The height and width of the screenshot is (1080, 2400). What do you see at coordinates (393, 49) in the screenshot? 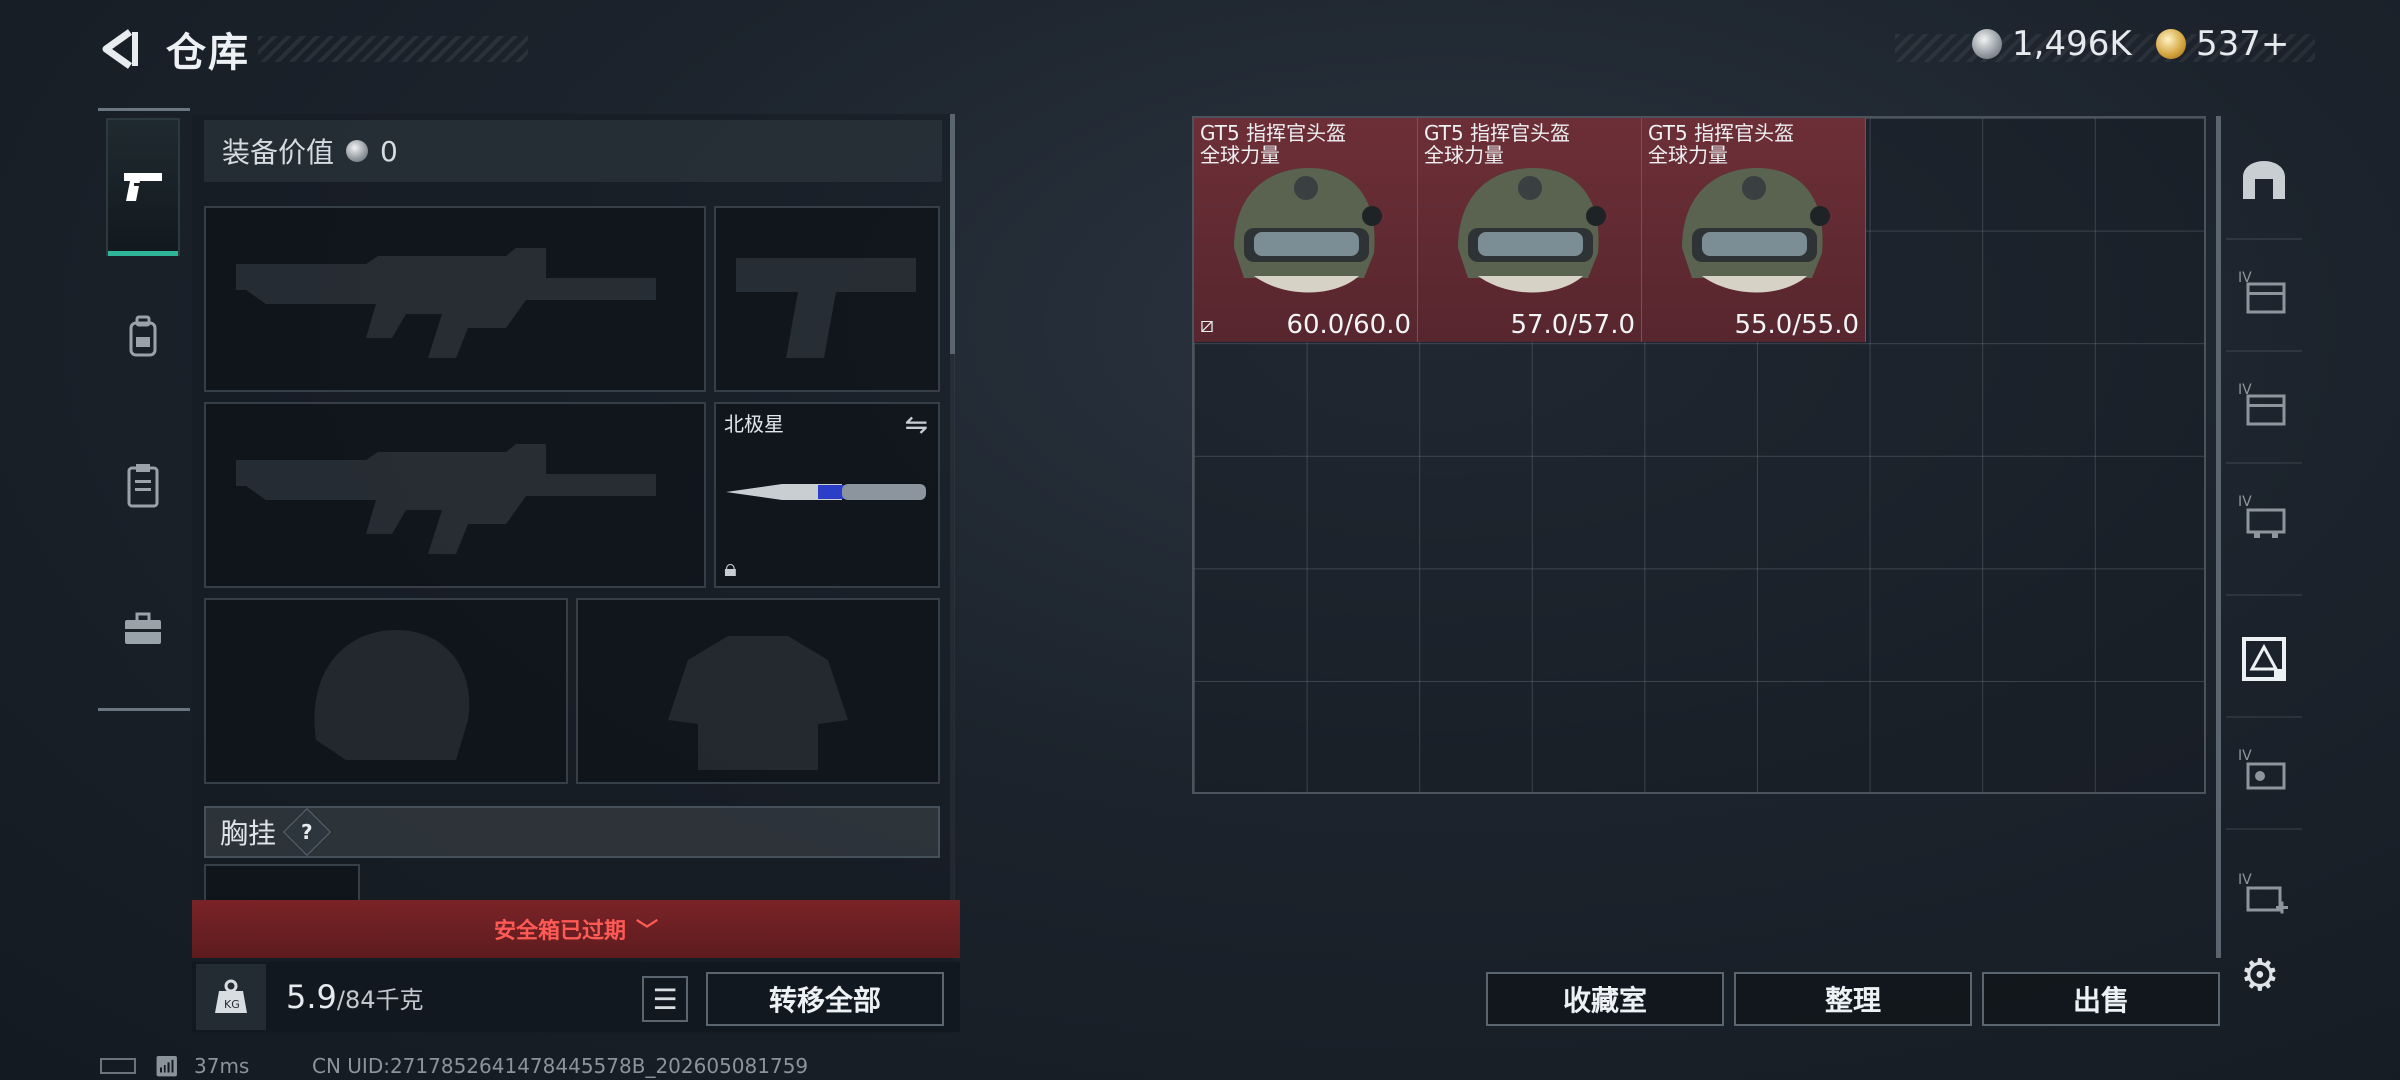
I see `title-decoration` at bounding box center [393, 49].